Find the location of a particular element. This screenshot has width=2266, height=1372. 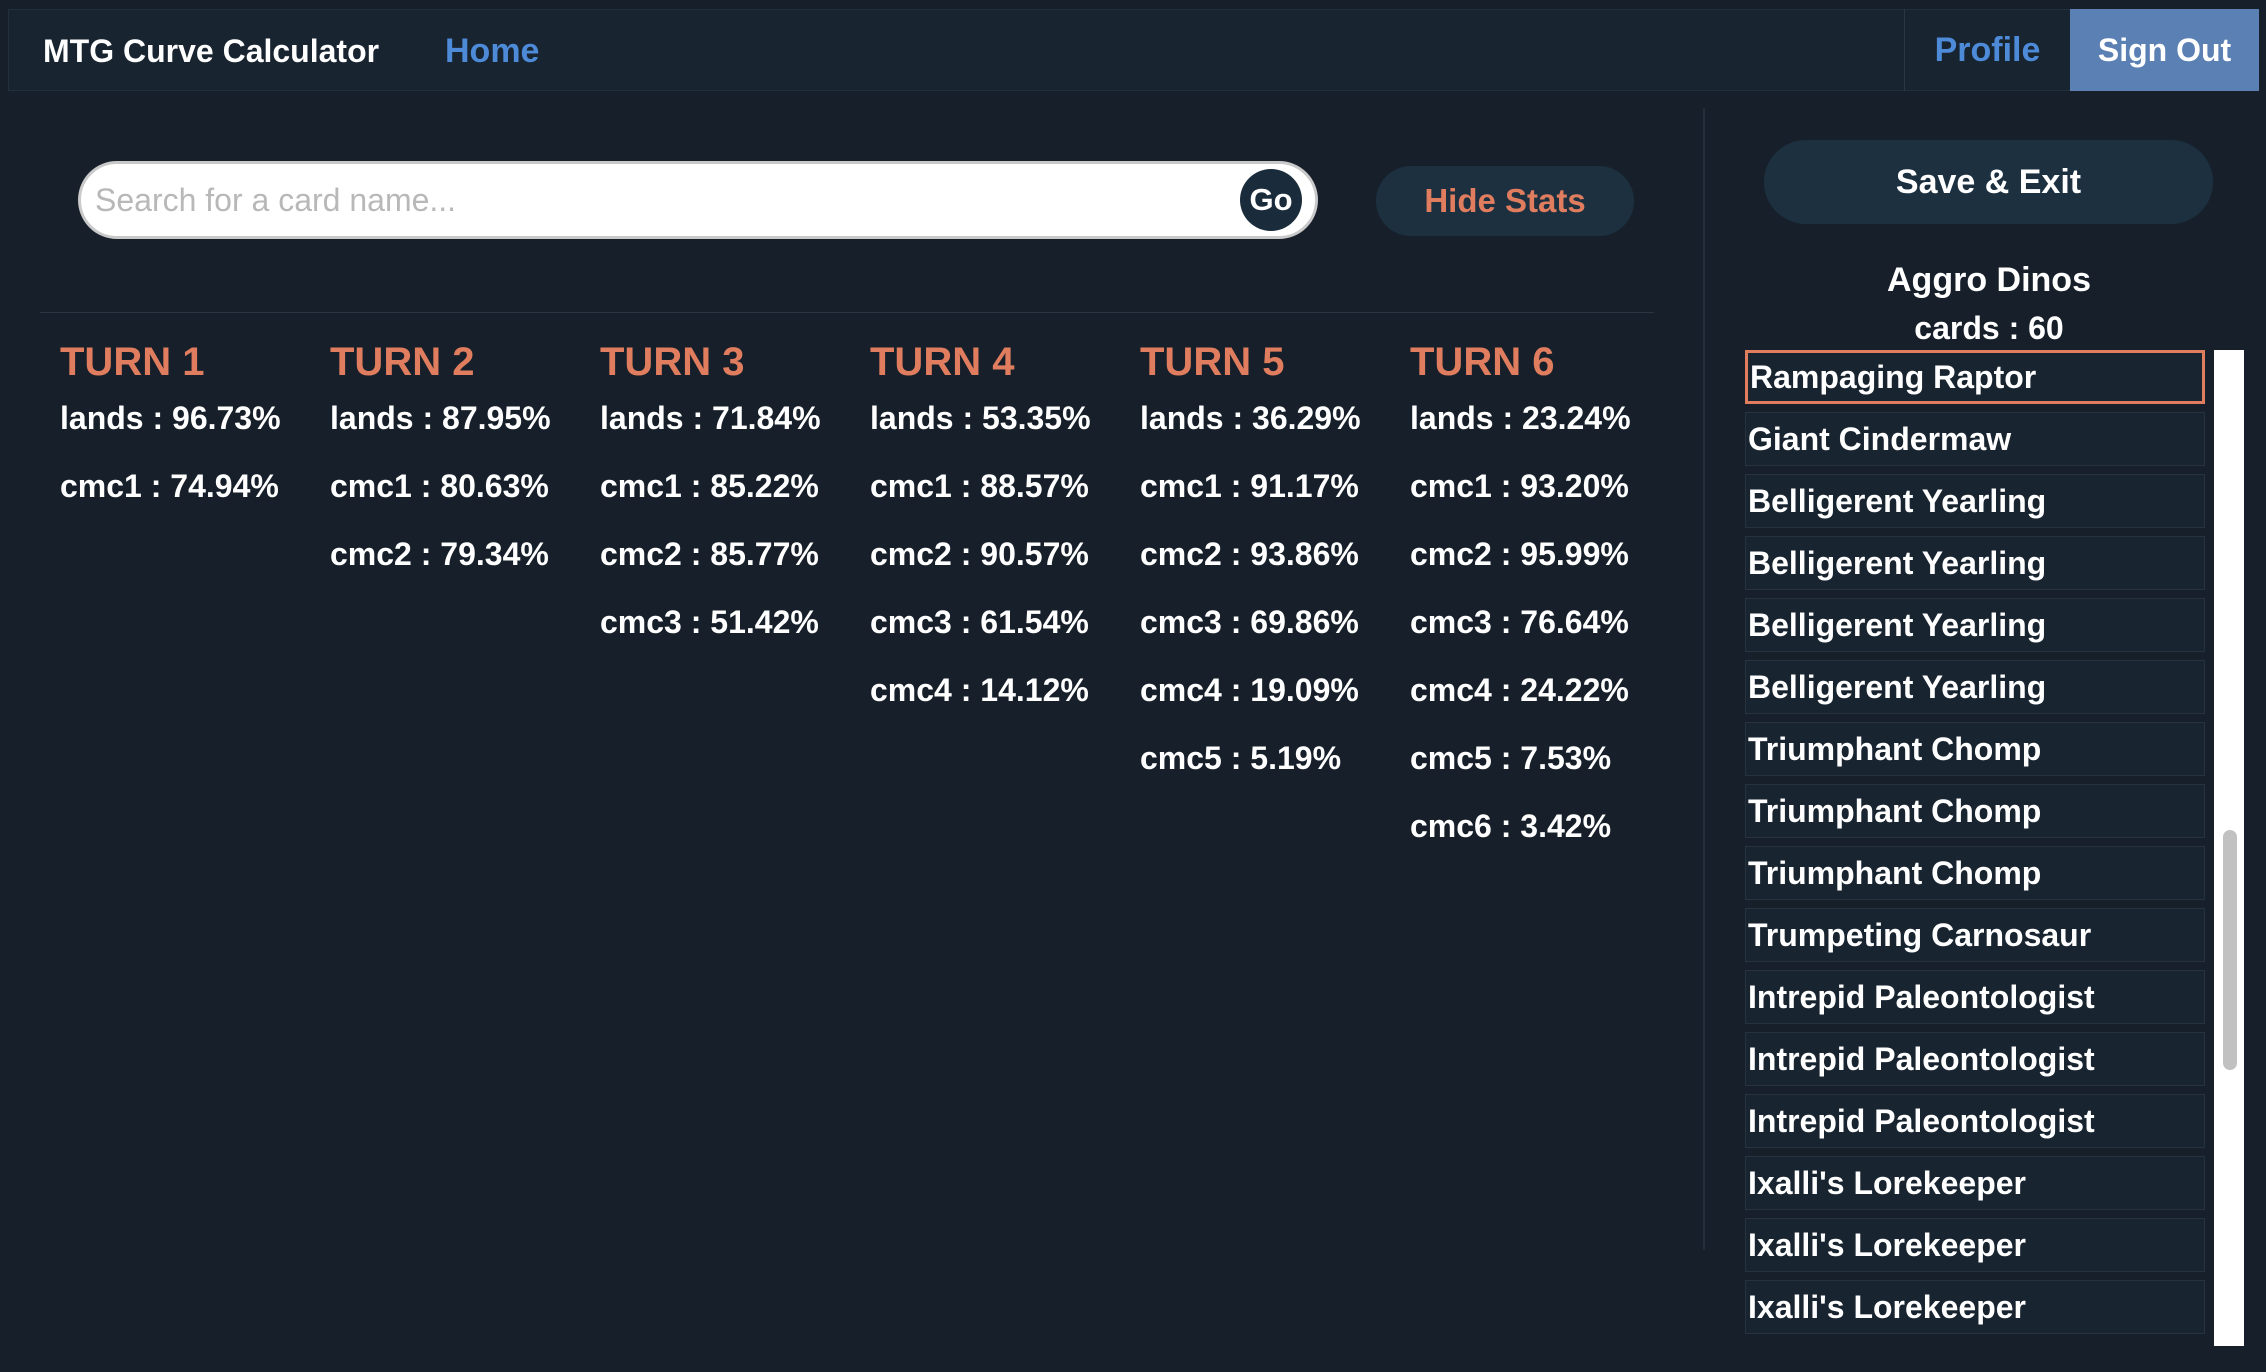

stat-line: cmc3 : 61.54% is located at coordinates (979, 622).